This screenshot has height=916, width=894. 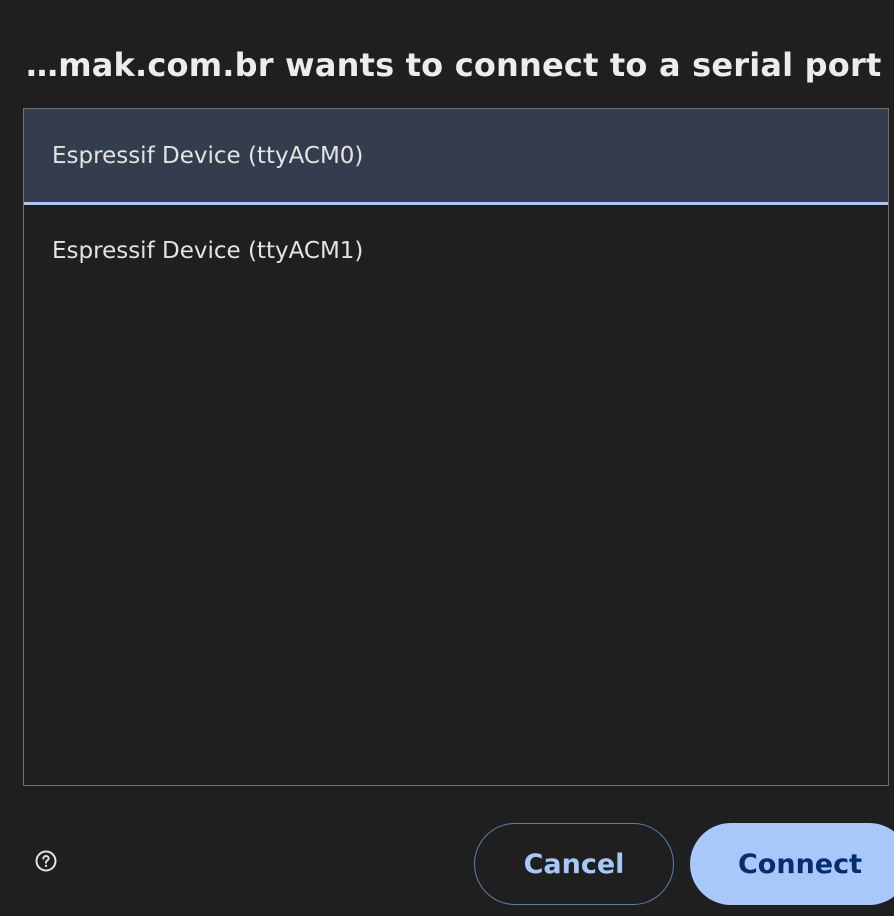 I want to click on cancel-button: Cancel, so click(x=574, y=864).